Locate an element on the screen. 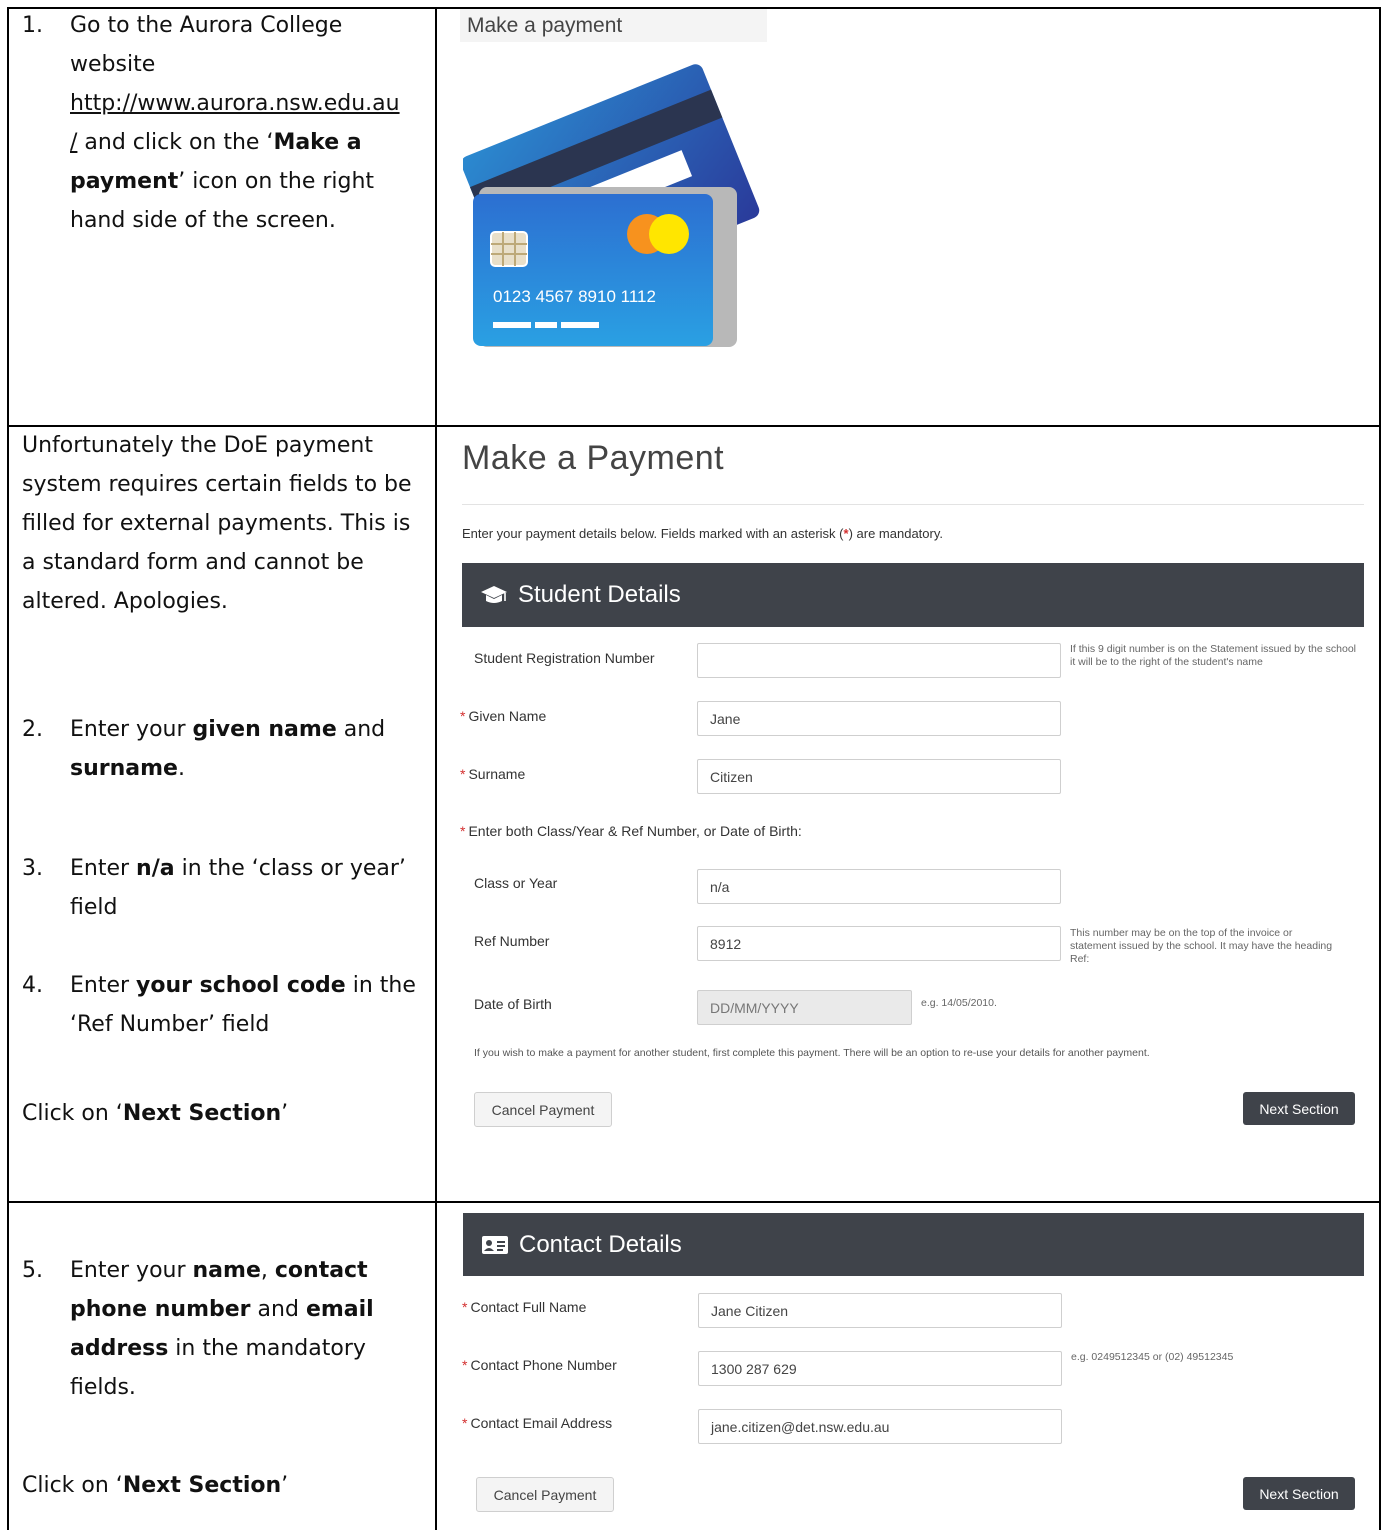 The height and width of the screenshot is (1530, 1384). step2-text: Enter your given name and surname. is located at coordinates (228, 749).